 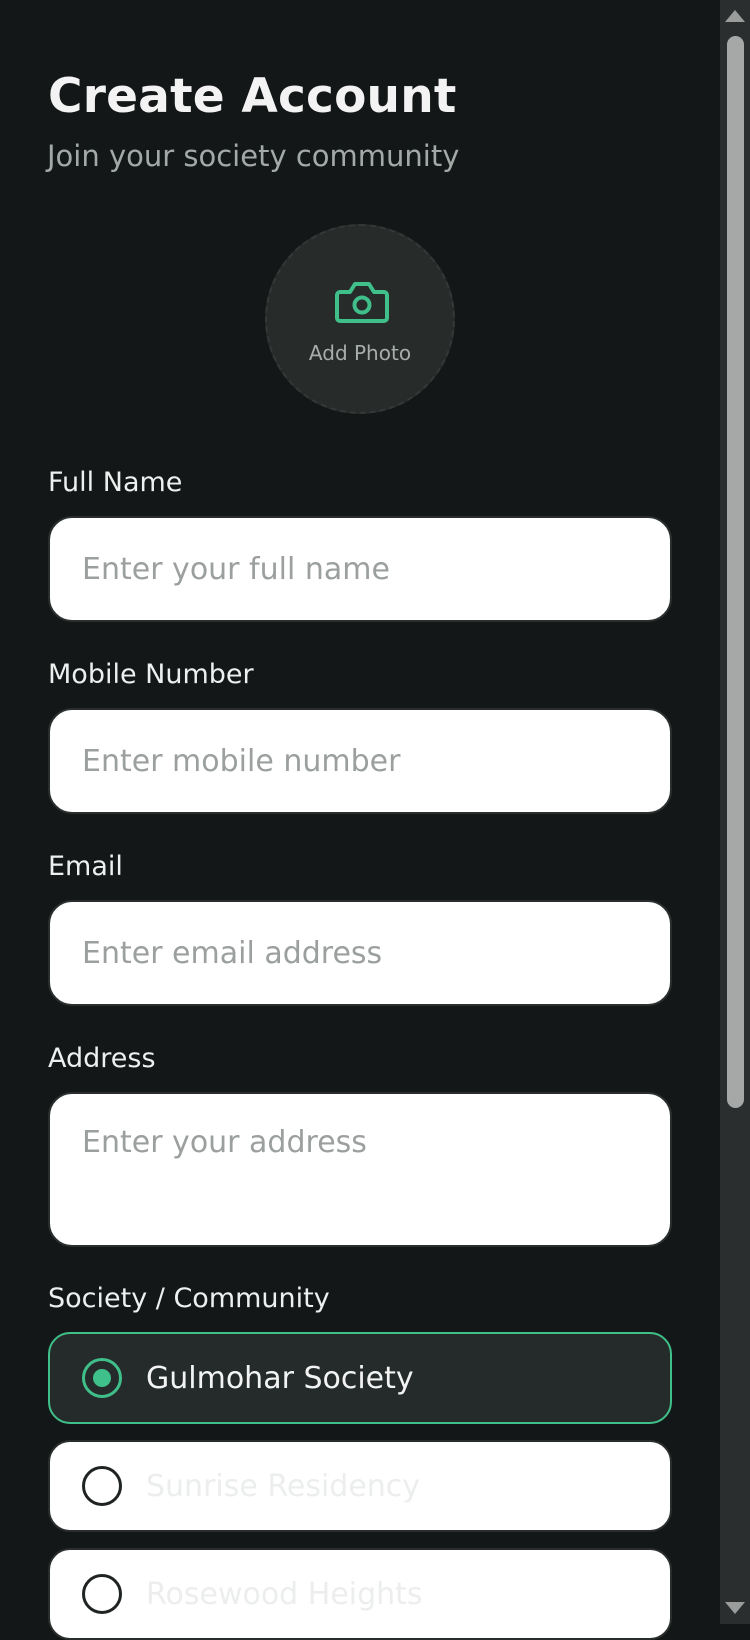 I want to click on email-input, so click(x=360, y=953).